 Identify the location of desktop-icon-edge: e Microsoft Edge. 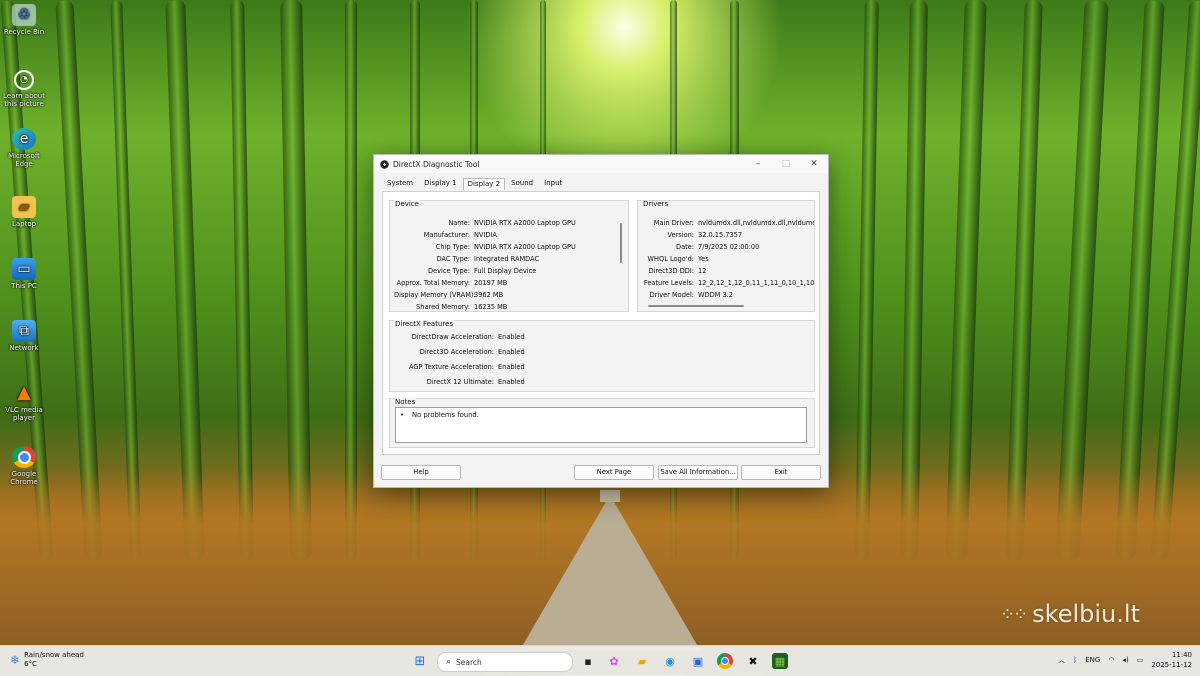
(24, 148).